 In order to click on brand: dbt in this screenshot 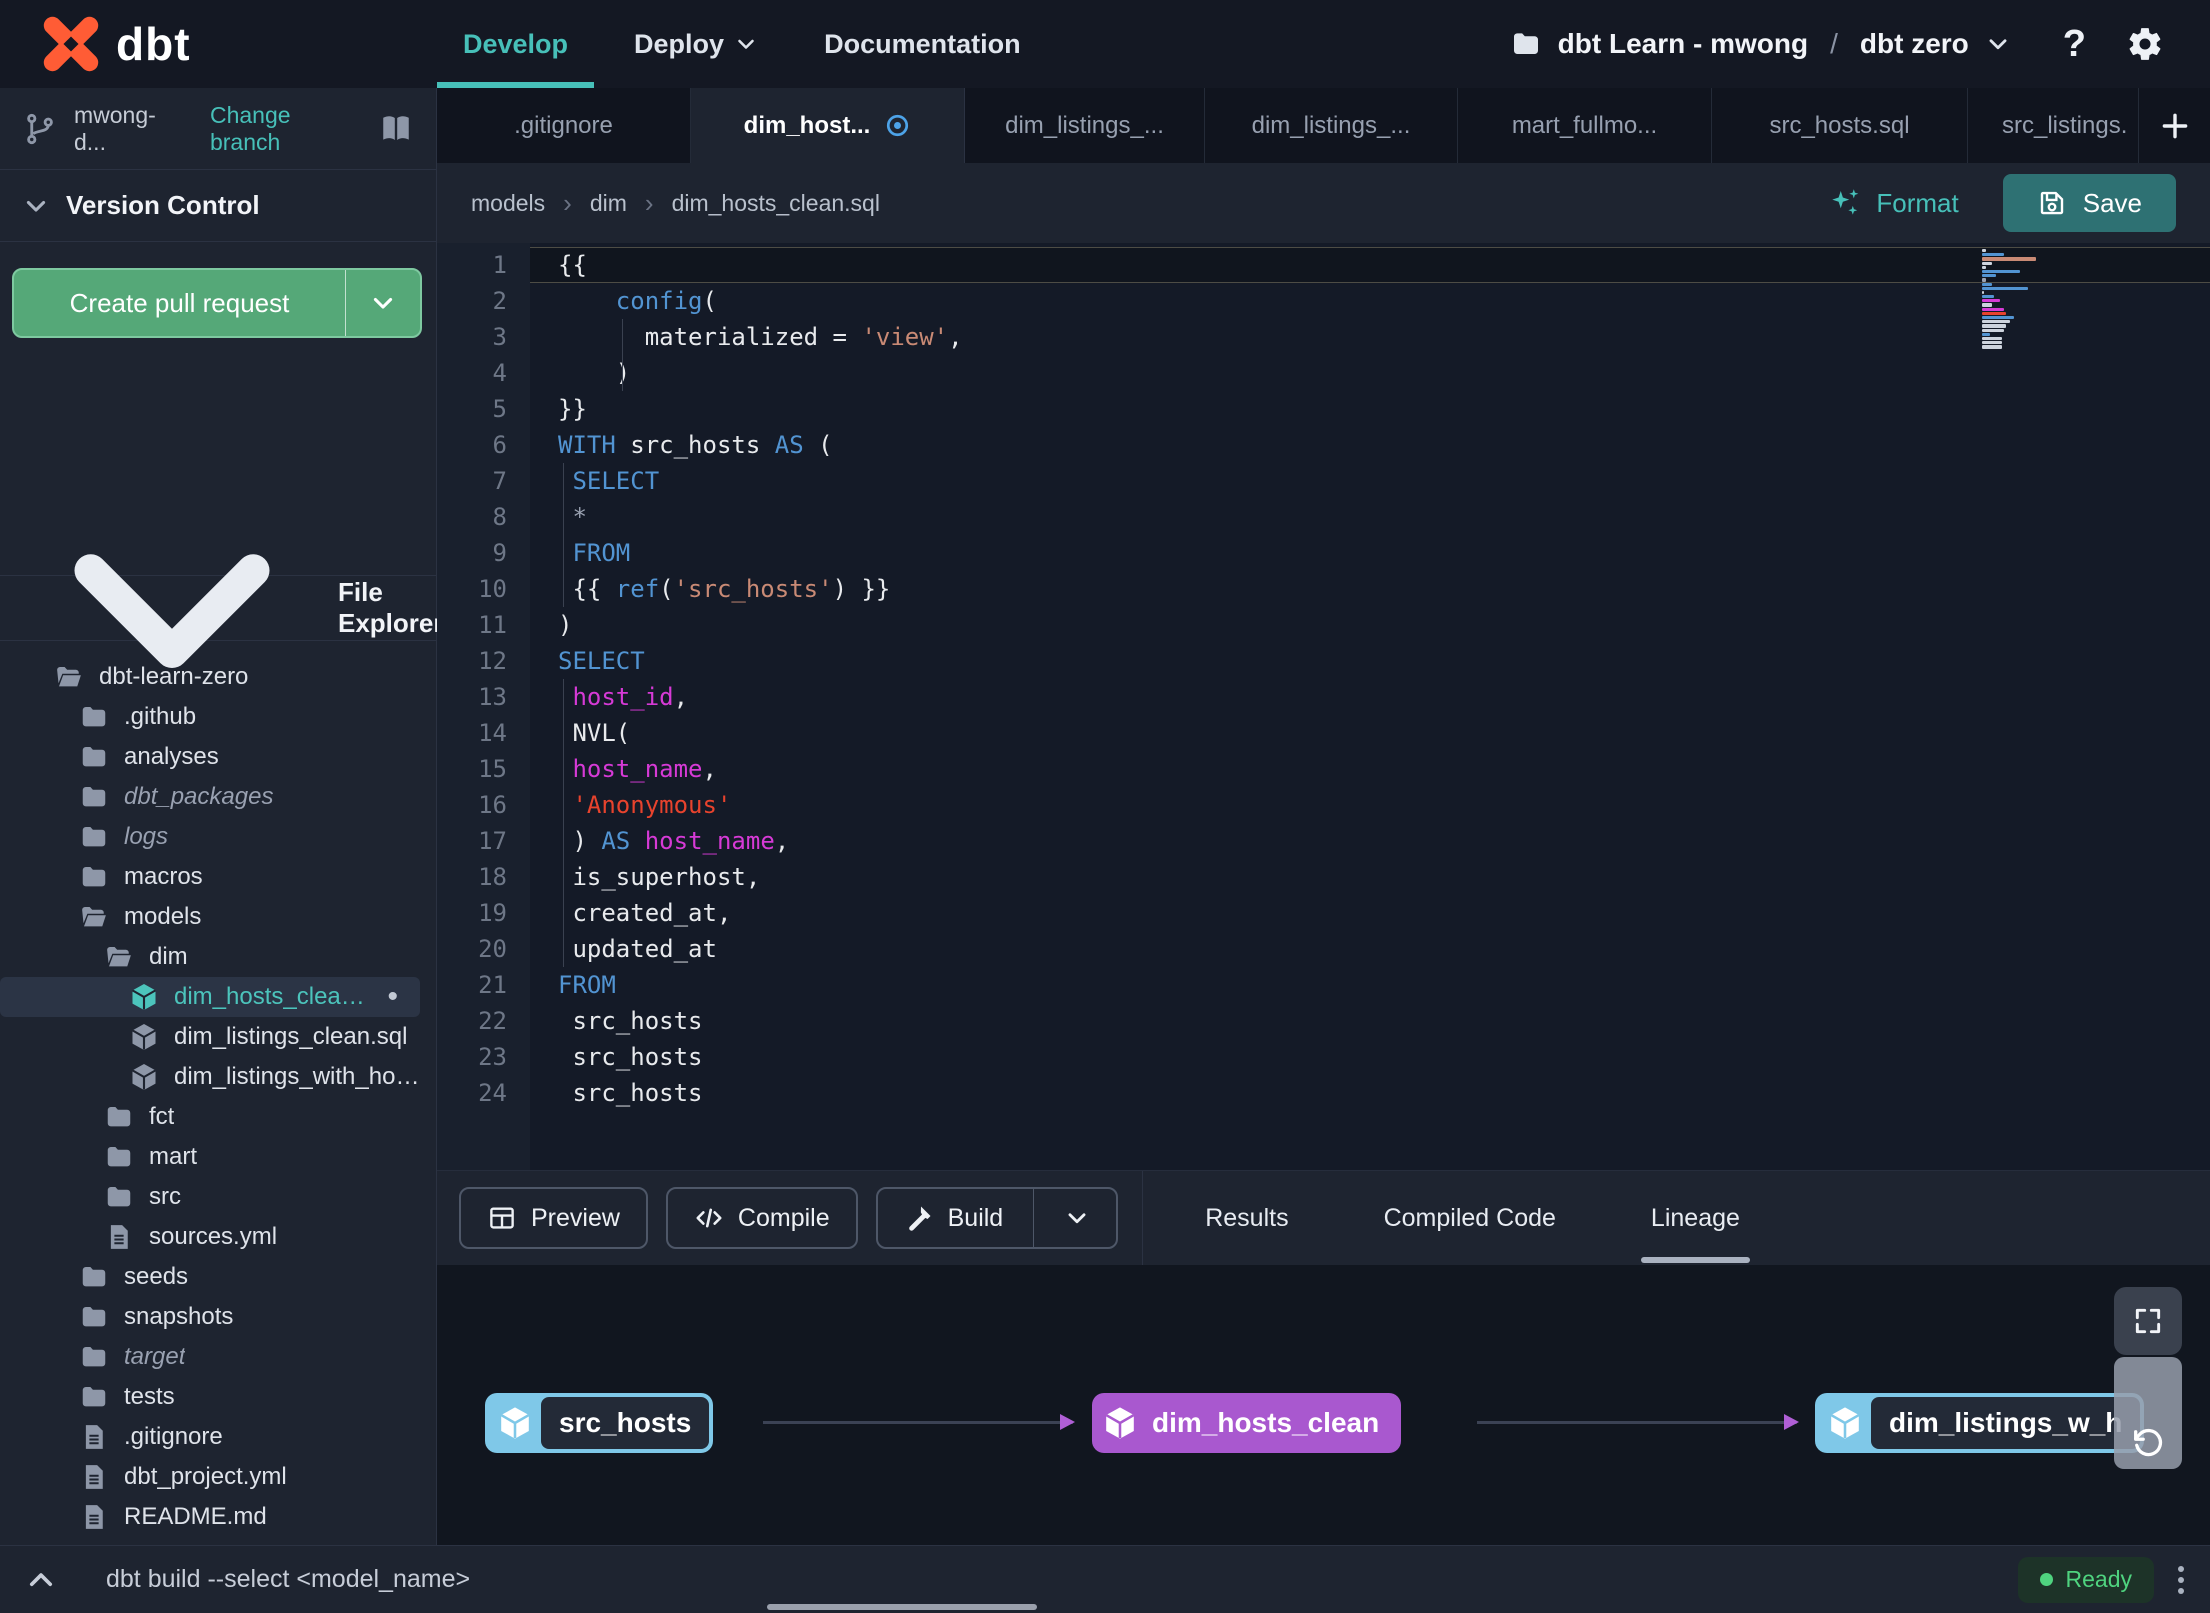, I will do `click(218, 44)`.